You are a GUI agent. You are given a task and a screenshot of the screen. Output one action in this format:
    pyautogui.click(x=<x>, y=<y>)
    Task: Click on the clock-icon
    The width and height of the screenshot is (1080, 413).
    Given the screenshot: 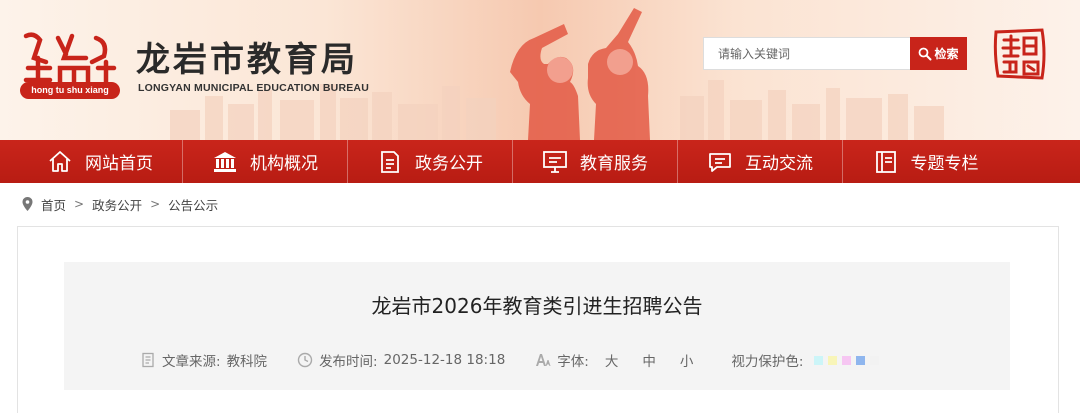 What is the action you would take?
    pyautogui.click(x=305, y=360)
    